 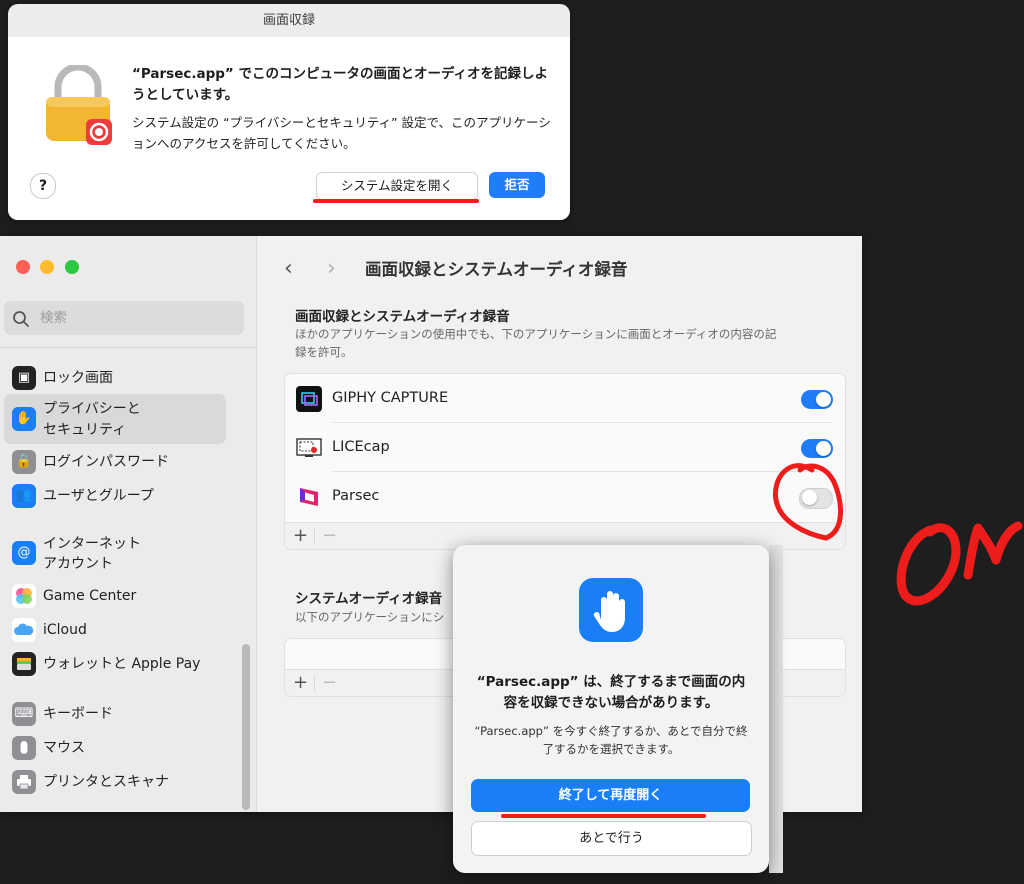 I want to click on licecap-icon, so click(x=309, y=447).